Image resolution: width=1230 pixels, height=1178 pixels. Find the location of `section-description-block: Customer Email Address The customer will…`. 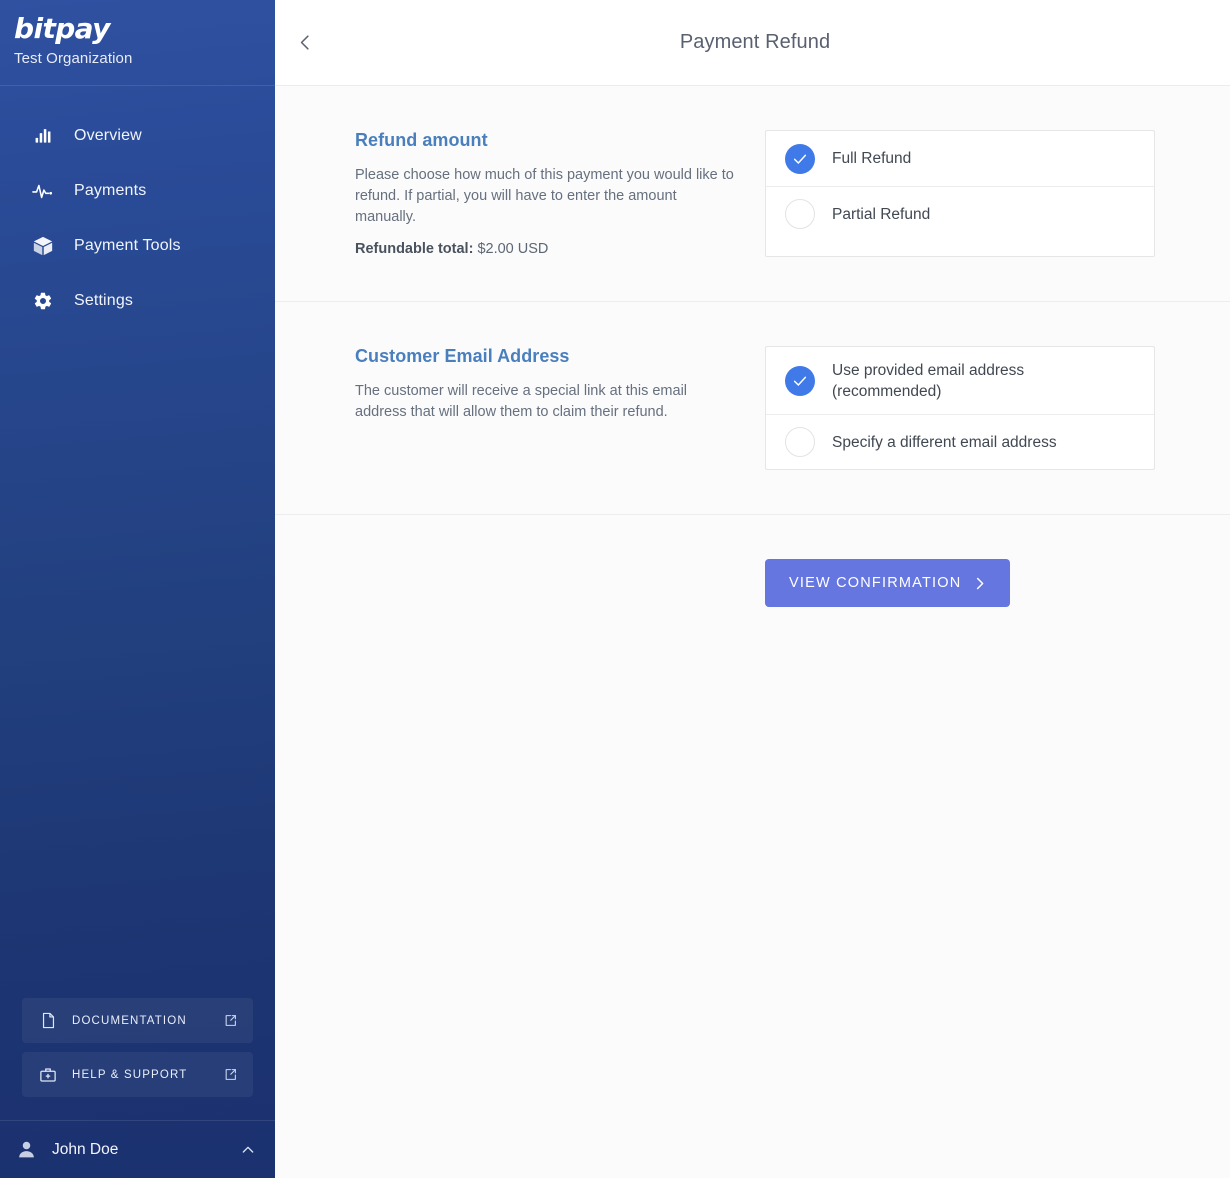

section-description-block: Customer Email Address The customer will… is located at coordinates (560, 408).